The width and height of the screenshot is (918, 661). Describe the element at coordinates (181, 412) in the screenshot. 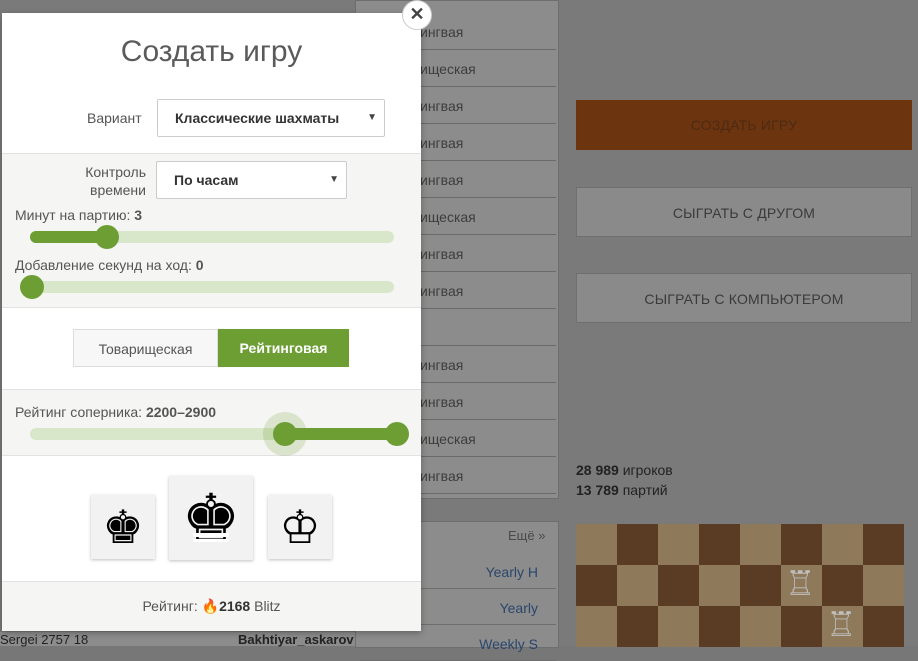

I see `rating-range-value: 2200–2900` at that location.